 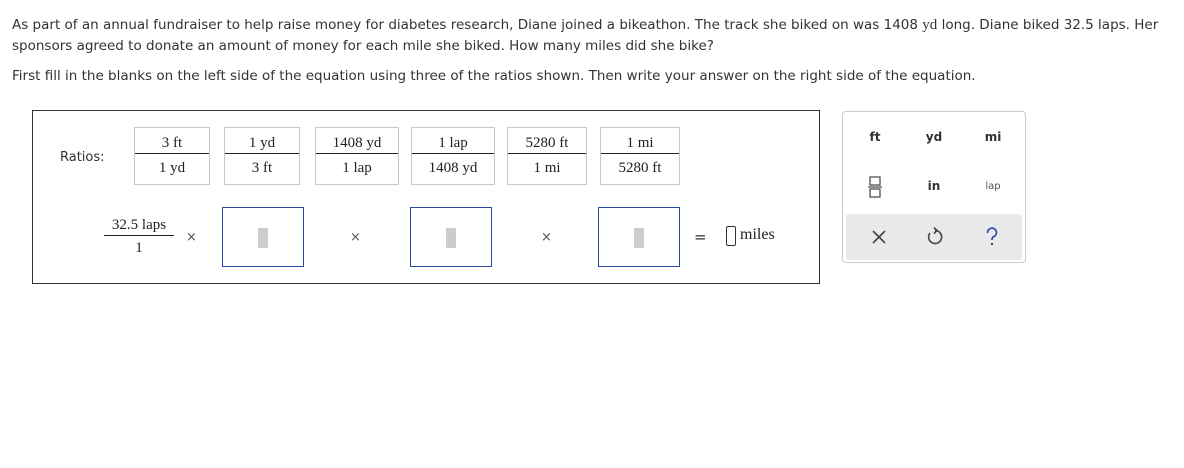 What do you see at coordinates (993, 186) in the screenshot?
I see `key-lap: lap` at bounding box center [993, 186].